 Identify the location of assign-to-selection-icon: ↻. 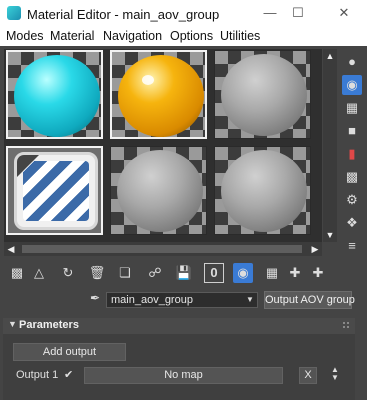
(68, 273).